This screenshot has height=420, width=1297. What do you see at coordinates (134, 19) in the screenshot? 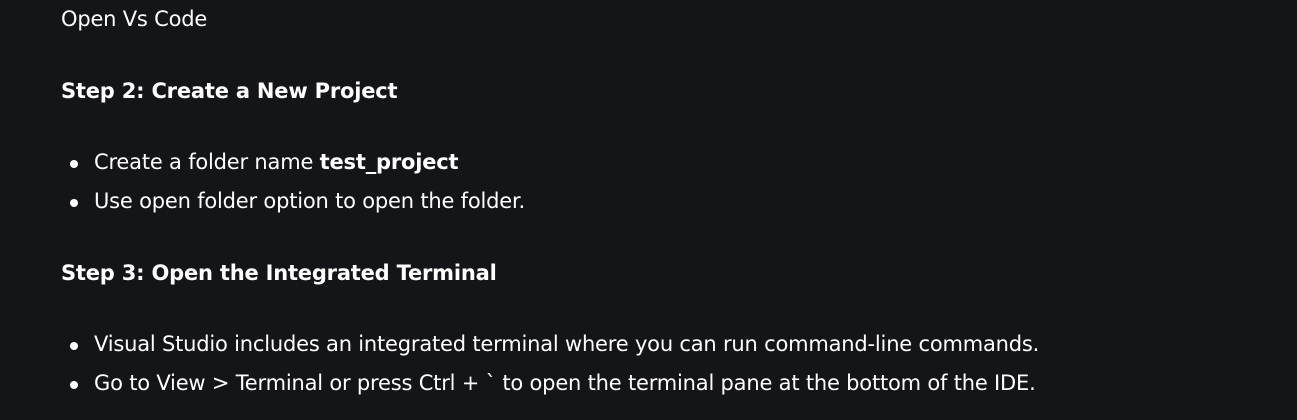
I see `intro-text: Open Vs Code` at bounding box center [134, 19].